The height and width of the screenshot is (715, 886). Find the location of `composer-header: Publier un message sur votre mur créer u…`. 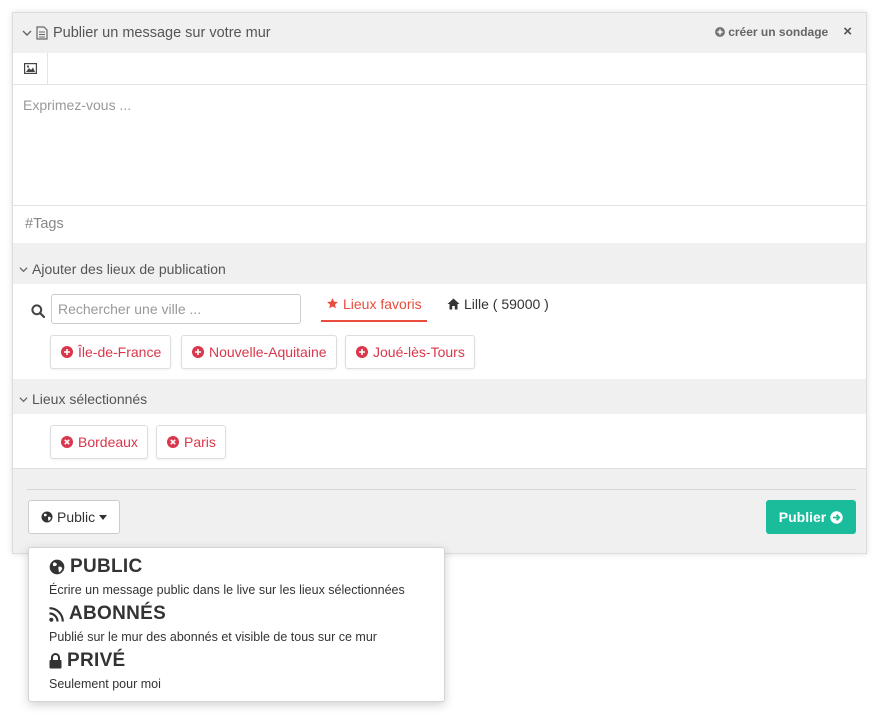

composer-header: Publier un message sur votre mur créer u… is located at coordinates (439, 33).